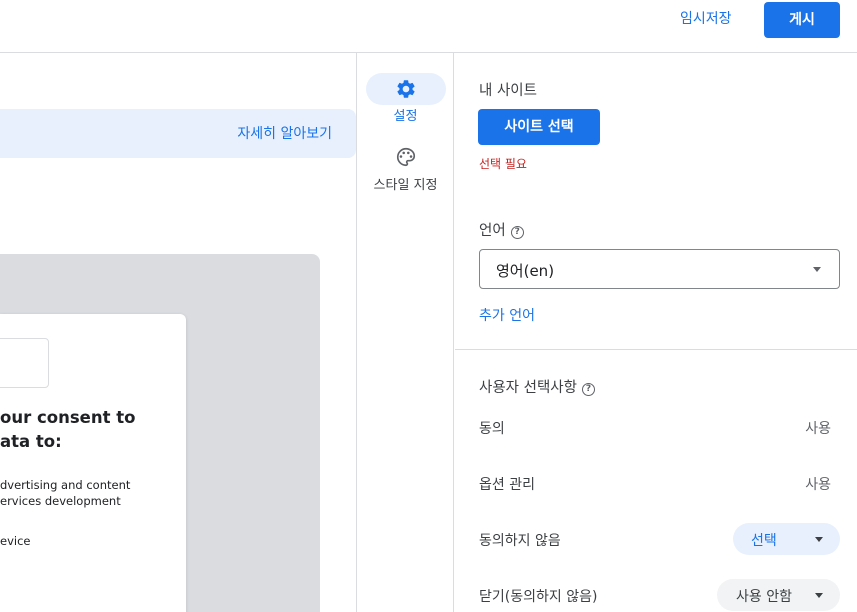  Describe the element at coordinates (405, 185) in the screenshot. I see `rail-item-label: 스타일 지정` at that location.